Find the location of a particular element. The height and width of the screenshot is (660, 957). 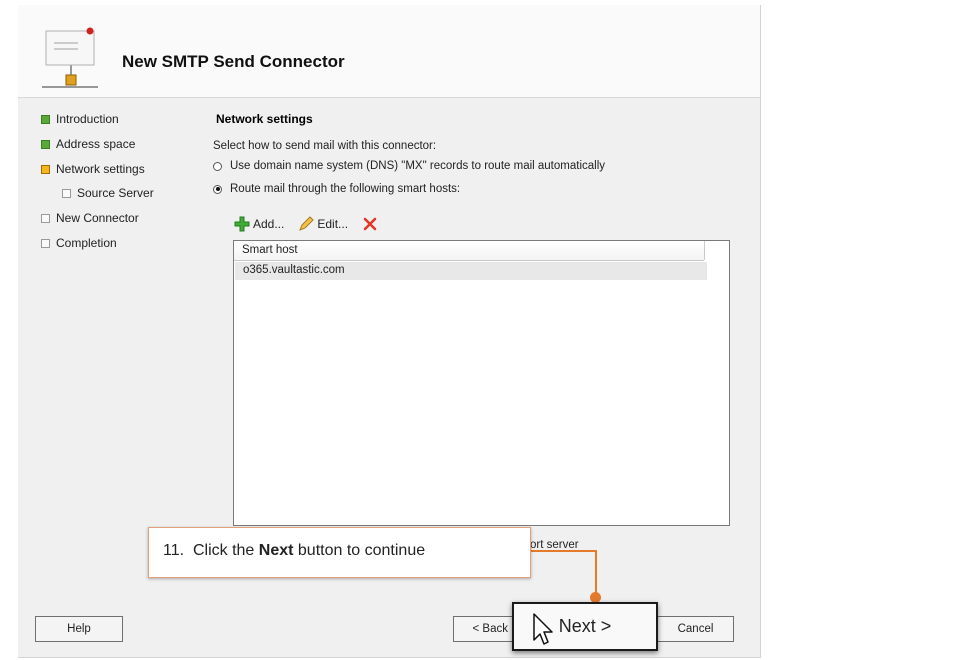

step-label: New Connector is located at coordinates (97, 218).